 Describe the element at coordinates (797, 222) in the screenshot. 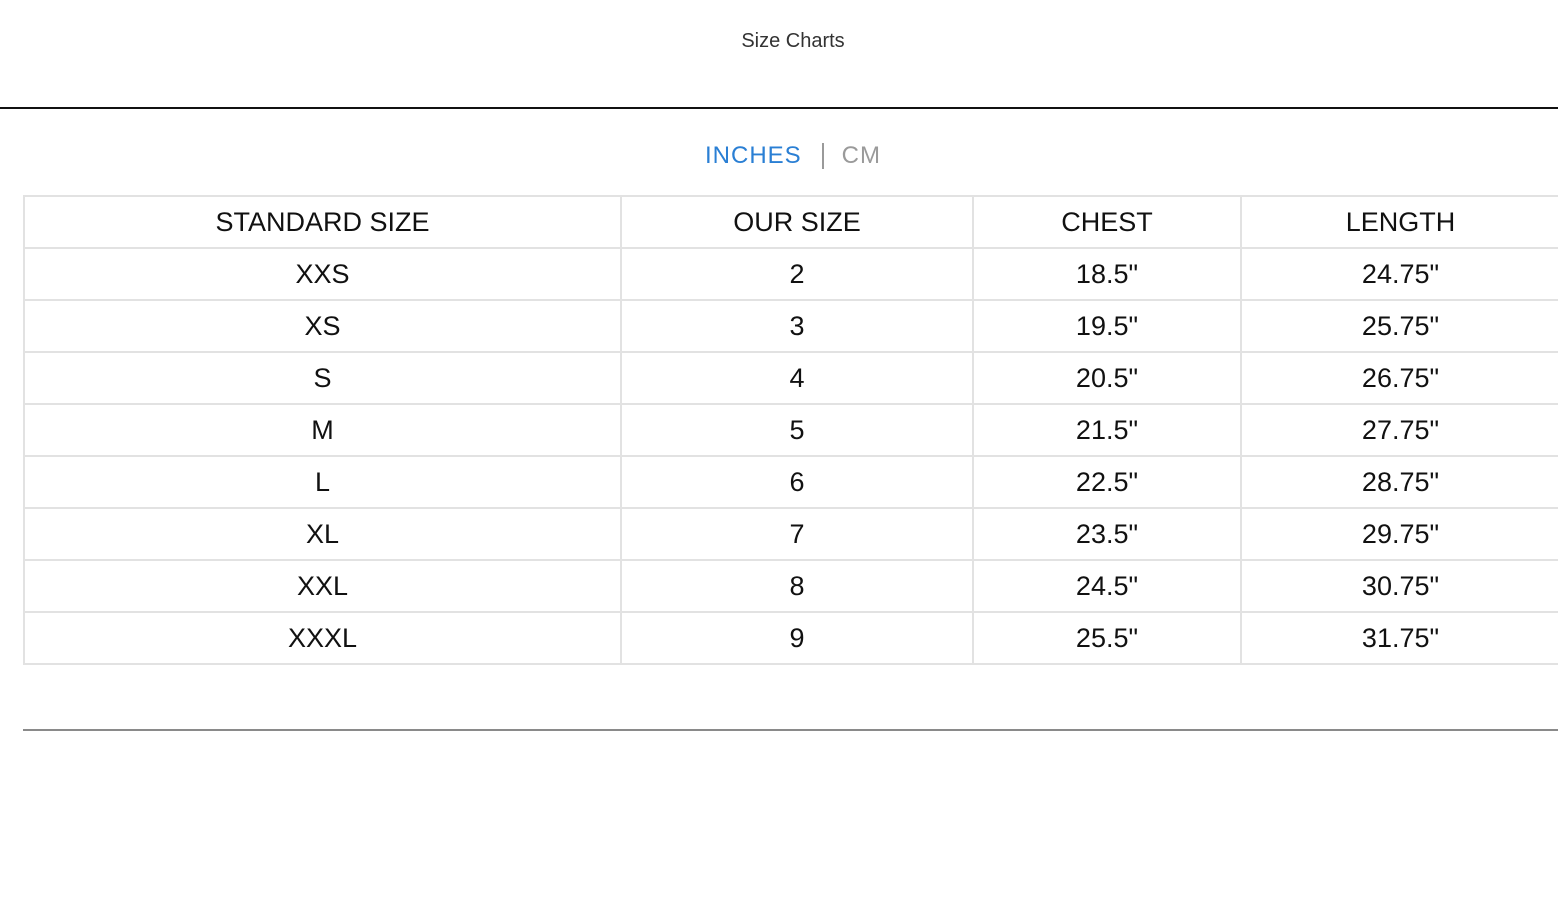

I see `column-header-our-size: OUR SIZE` at that location.